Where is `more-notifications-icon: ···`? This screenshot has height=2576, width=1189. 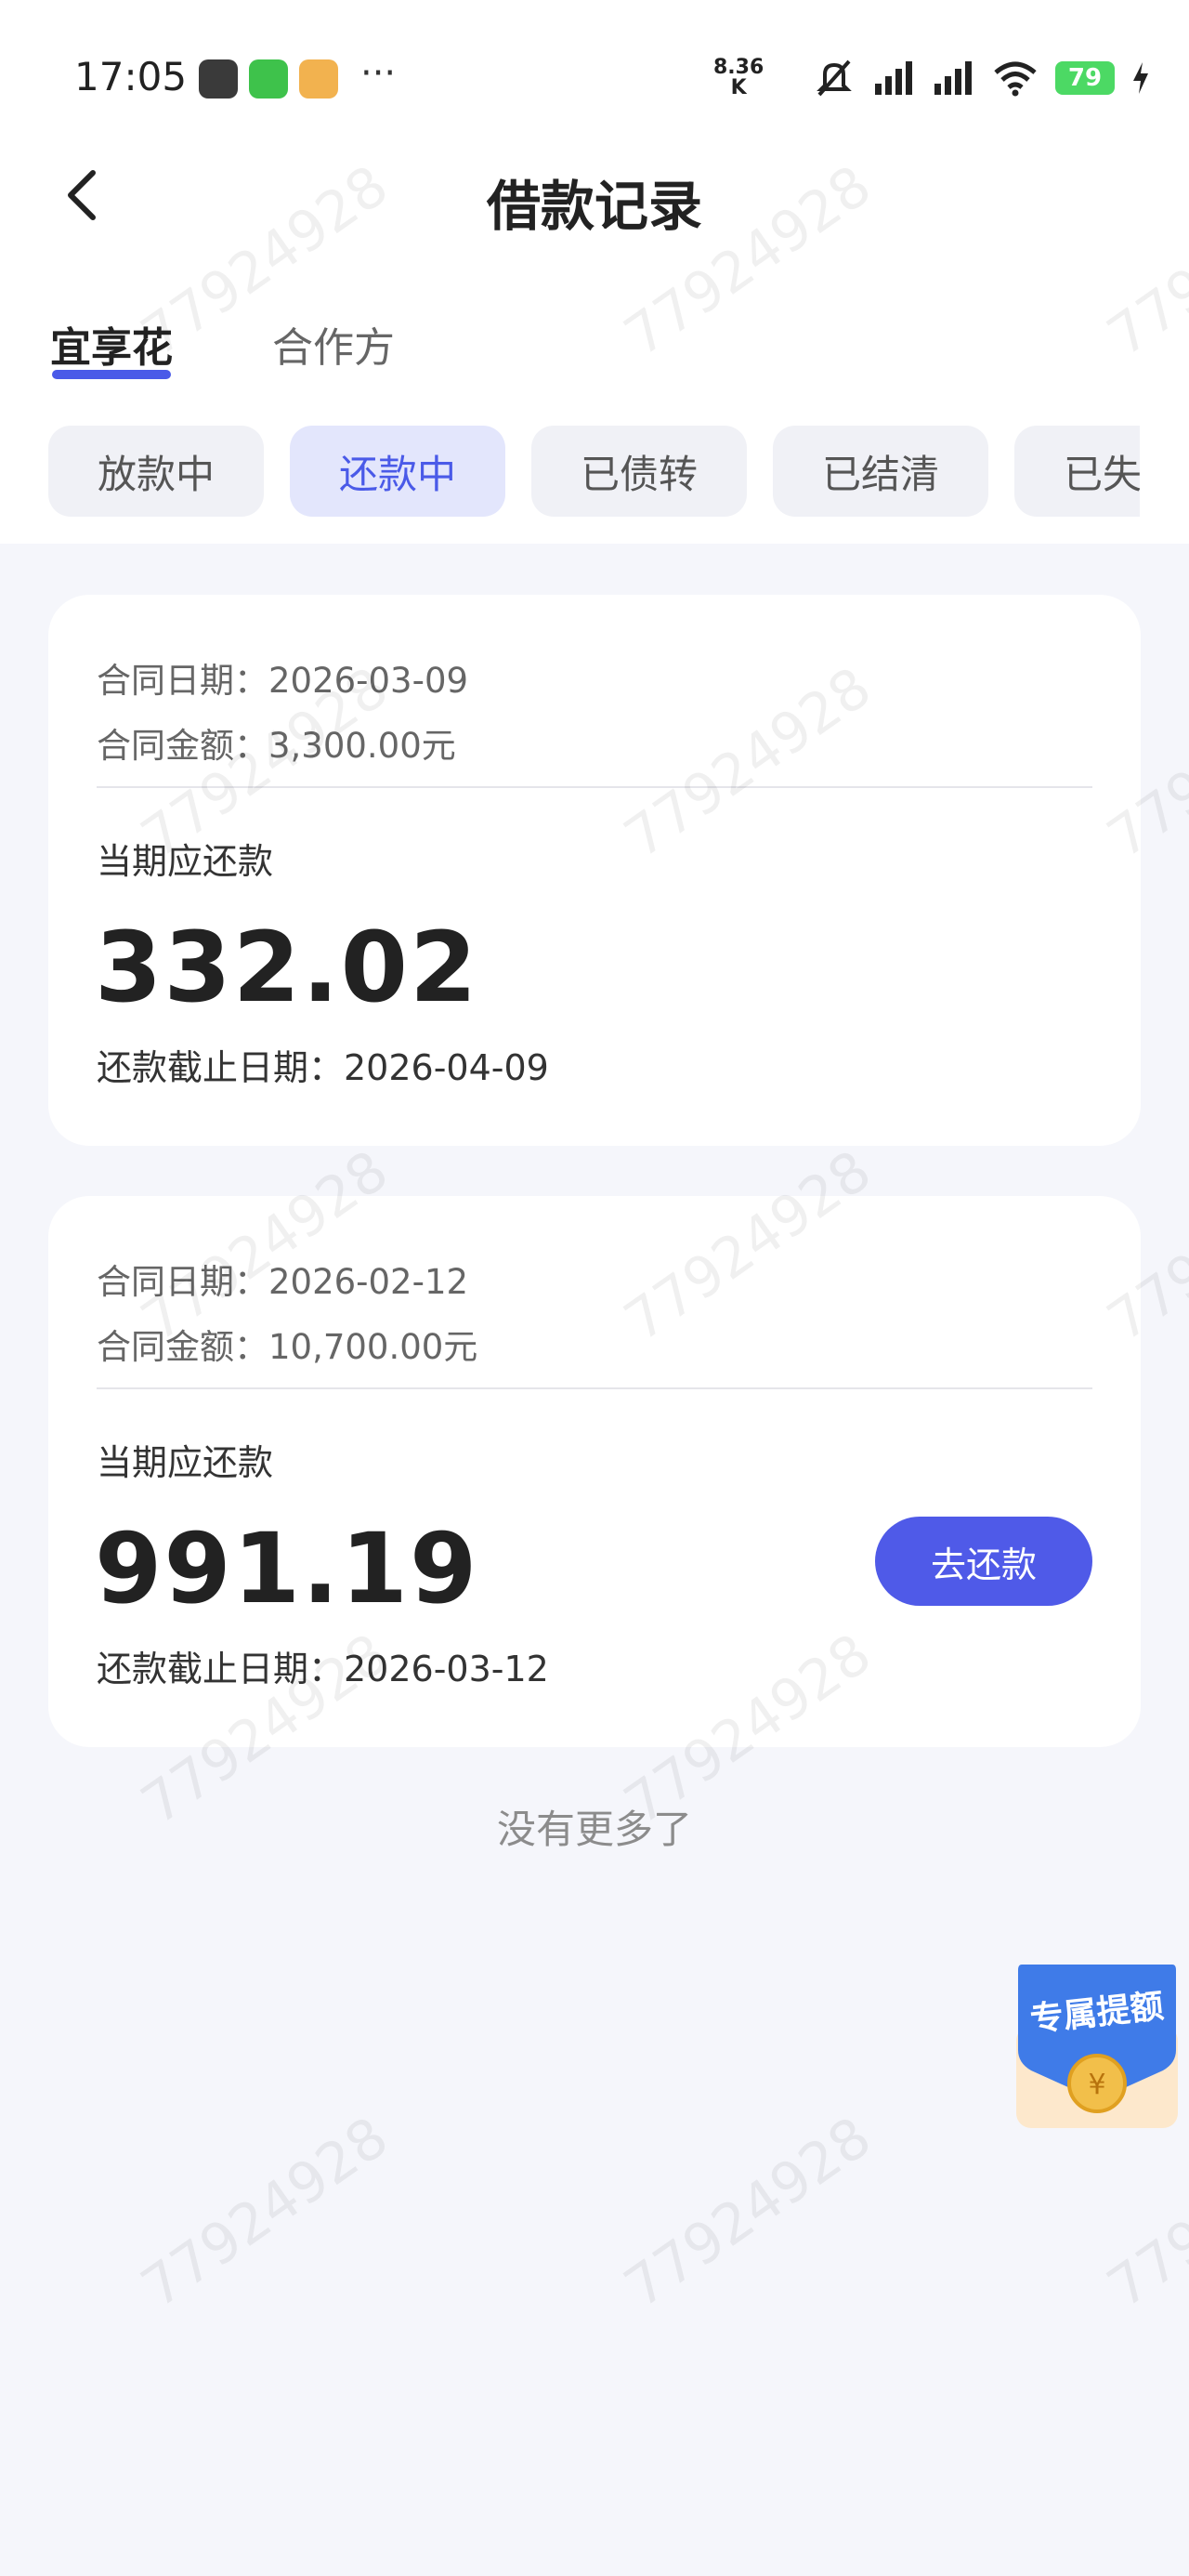 more-notifications-icon: ··· is located at coordinates (378, 73).